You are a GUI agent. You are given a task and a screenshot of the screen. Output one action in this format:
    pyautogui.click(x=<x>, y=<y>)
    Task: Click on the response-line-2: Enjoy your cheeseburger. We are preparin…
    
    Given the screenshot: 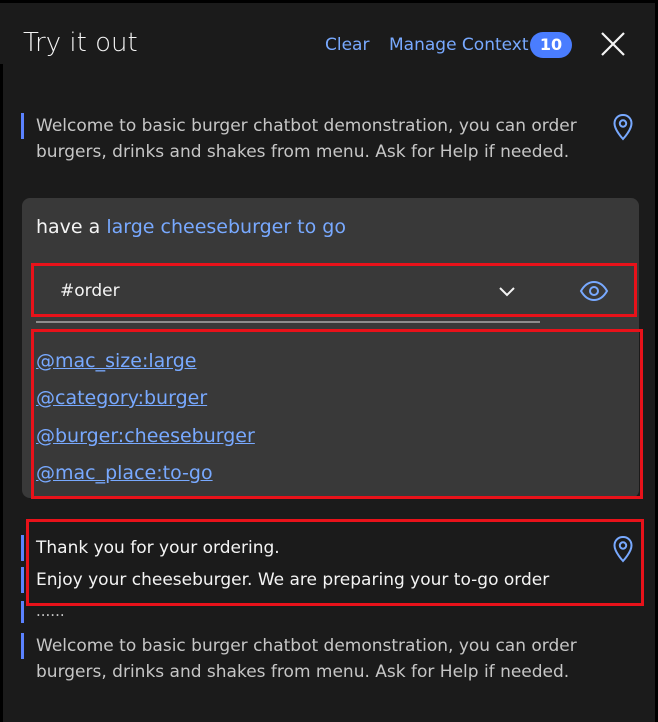 What is the action you would take?
    pyautogui.click(x=293, y=580)
    